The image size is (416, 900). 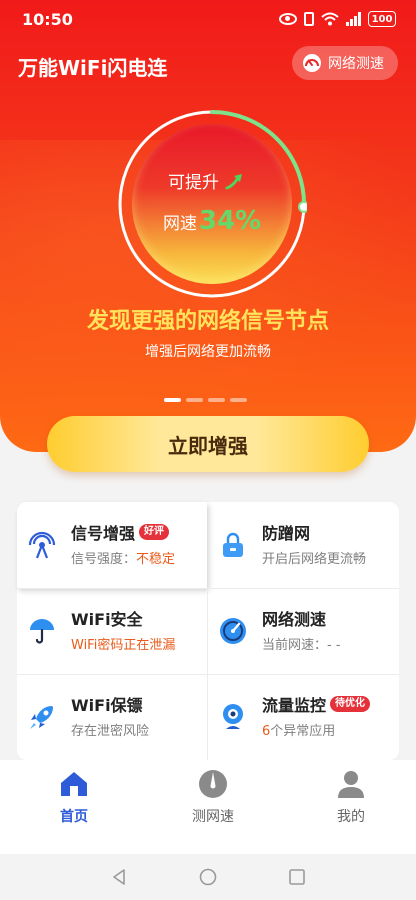 I want to click on system-nav-bar, so click(x=208, y=877).